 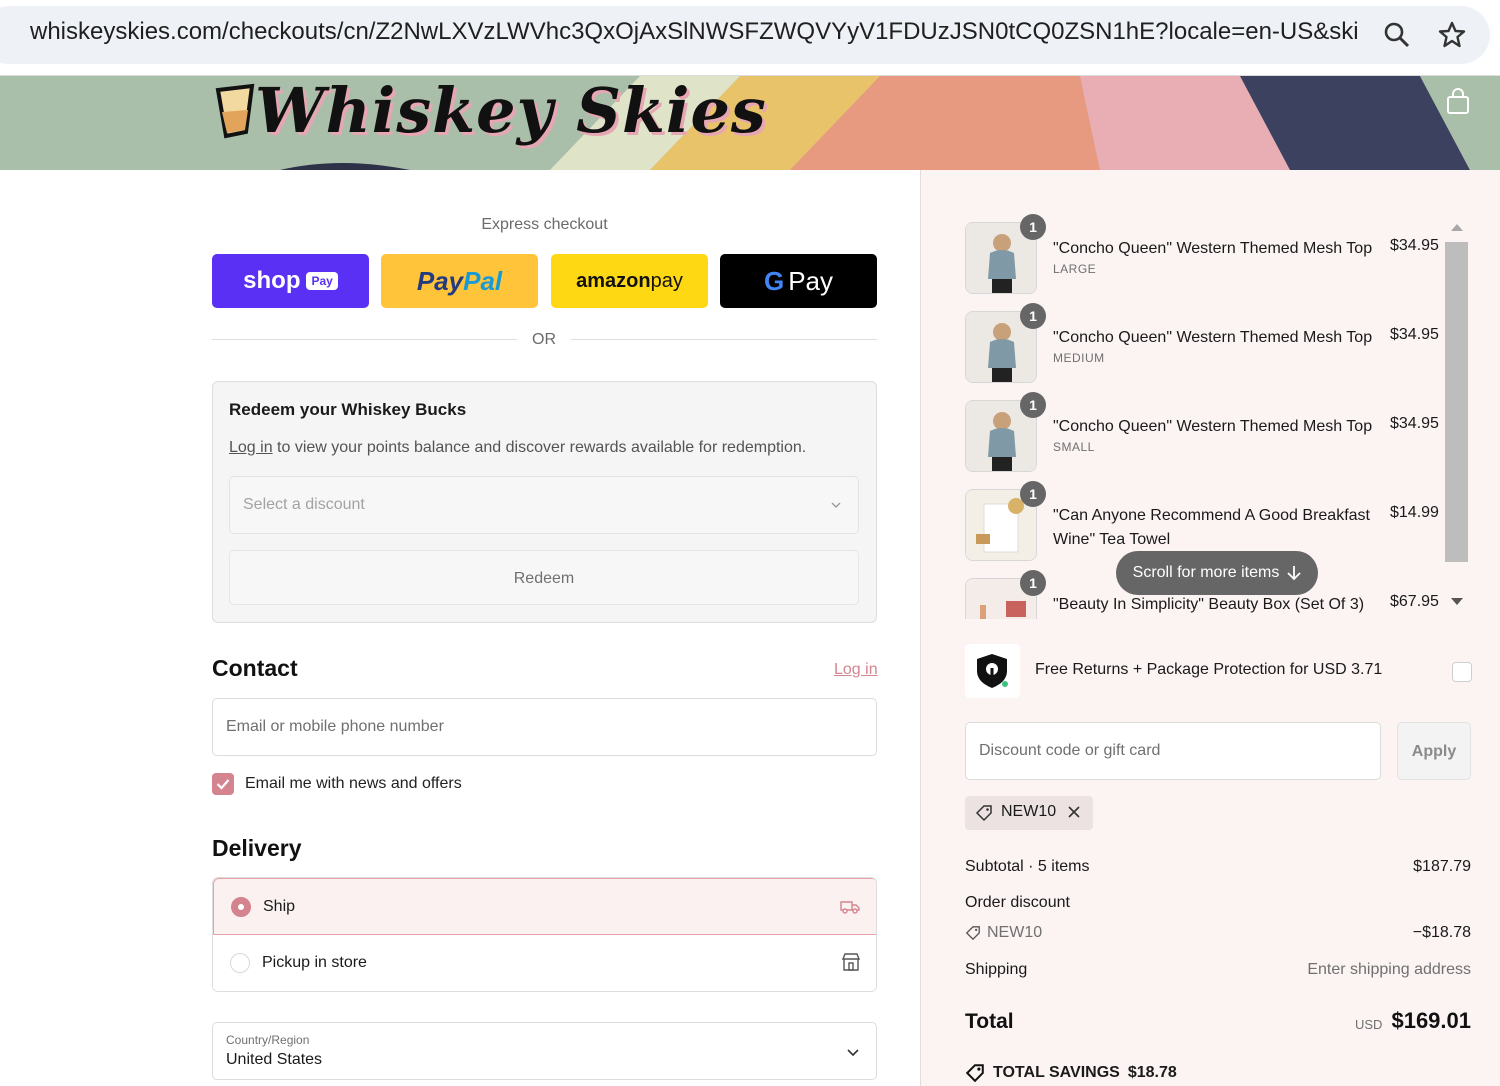 What do you see at coordinates (850, 907) in the screenshot?
I see `truck-icon` at bounding box center [850, 907].